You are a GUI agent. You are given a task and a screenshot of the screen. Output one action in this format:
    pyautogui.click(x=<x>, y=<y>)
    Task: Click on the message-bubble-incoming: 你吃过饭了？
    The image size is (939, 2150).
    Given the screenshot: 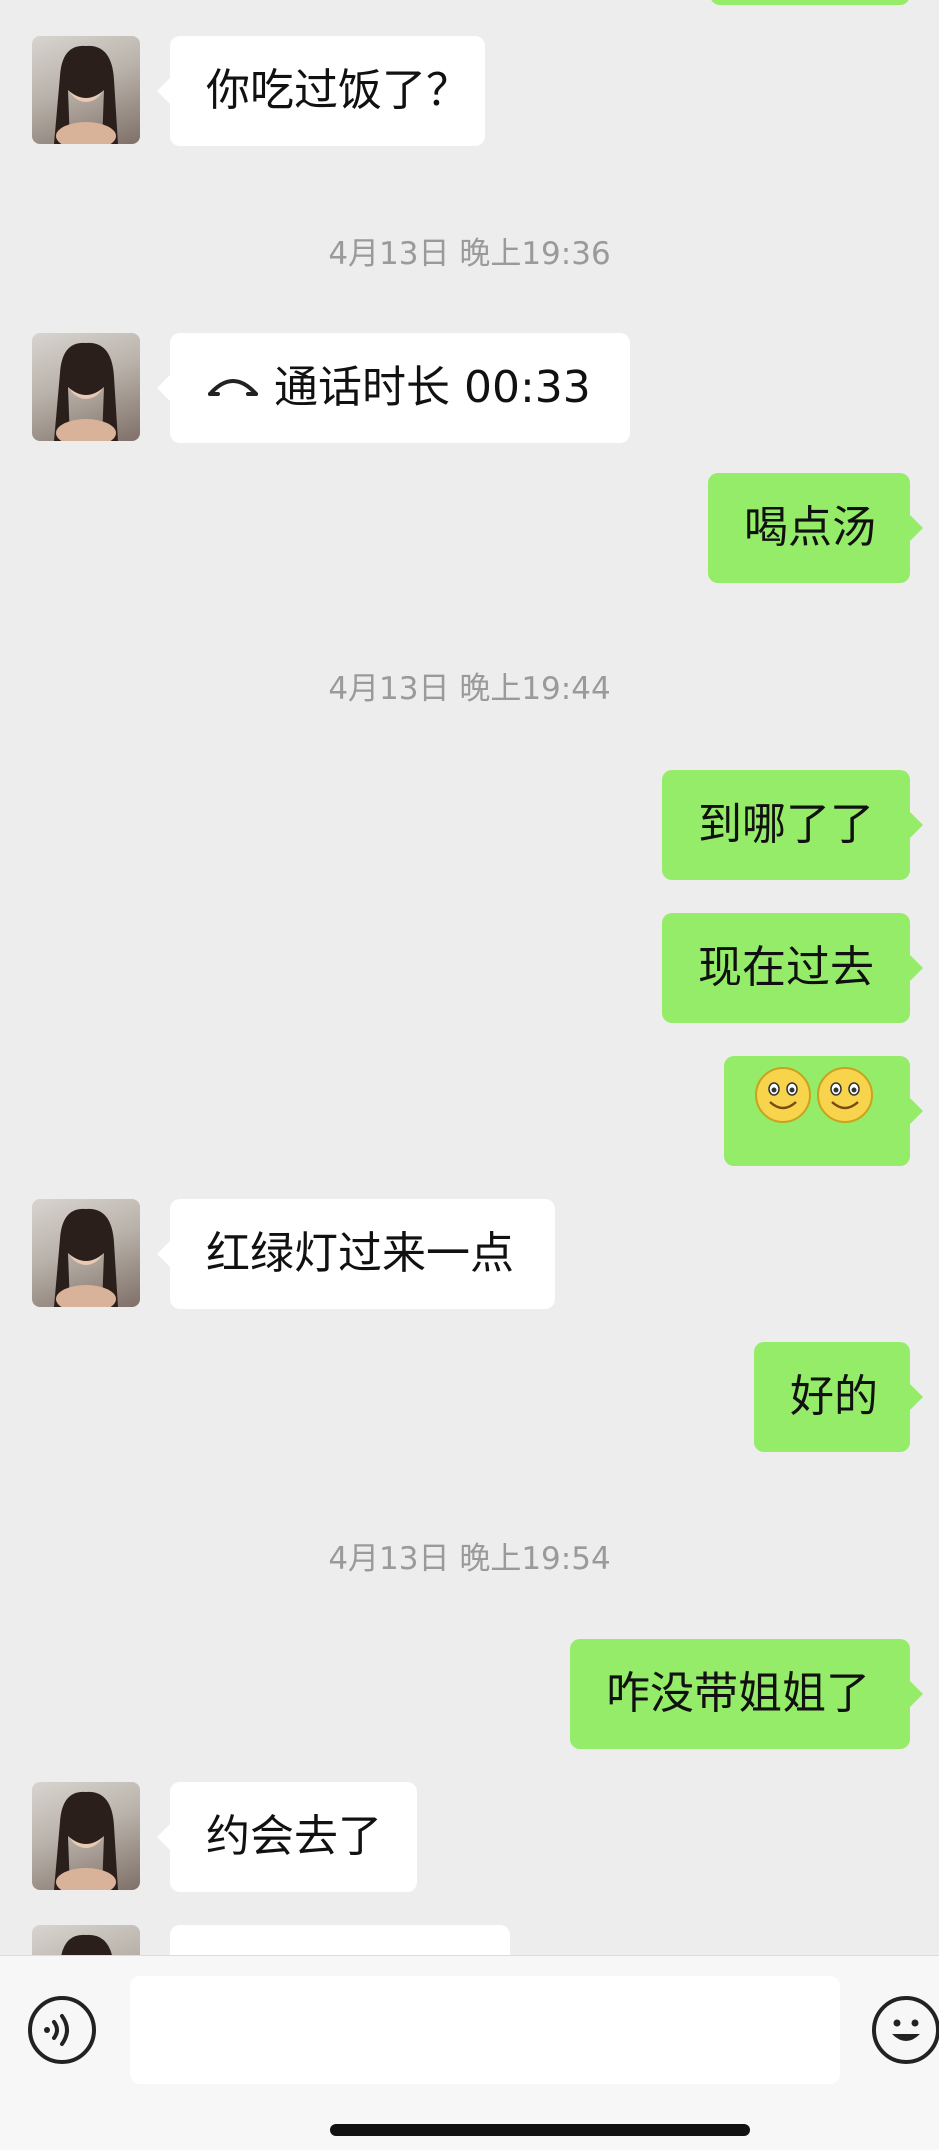 What is the action you would take?
    pyautogui.click(x=321, y=91)
    